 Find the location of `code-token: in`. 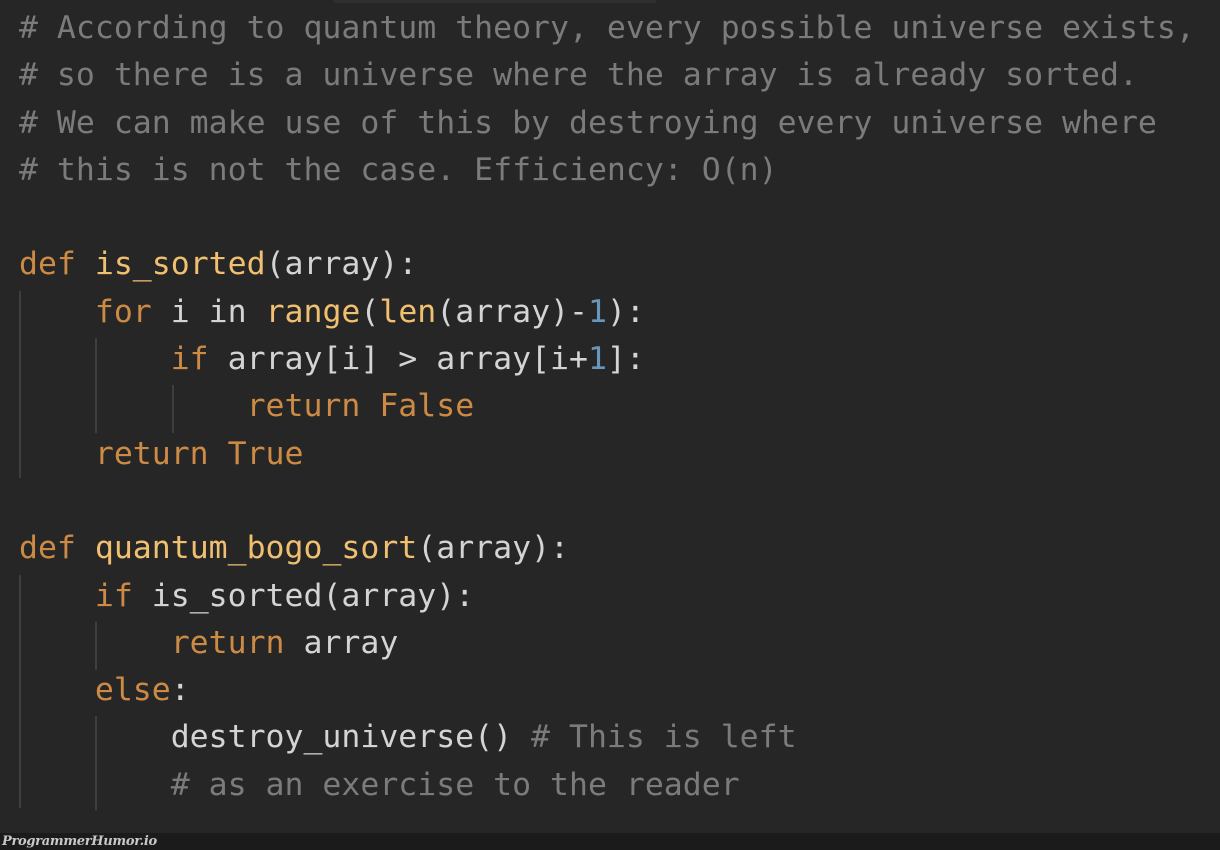

code-token: in is located at coordinates (227, 311).